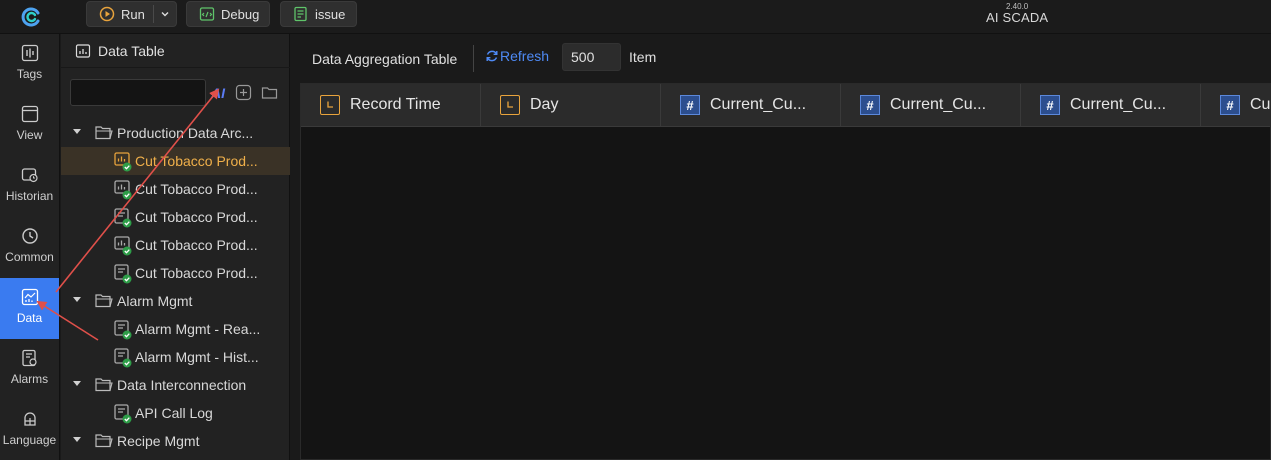 The height and width of the screenshot is (460, 1271). I want to click on tree-group-alarm-mgmt: Alarm Mgmt, so click(175, 301).